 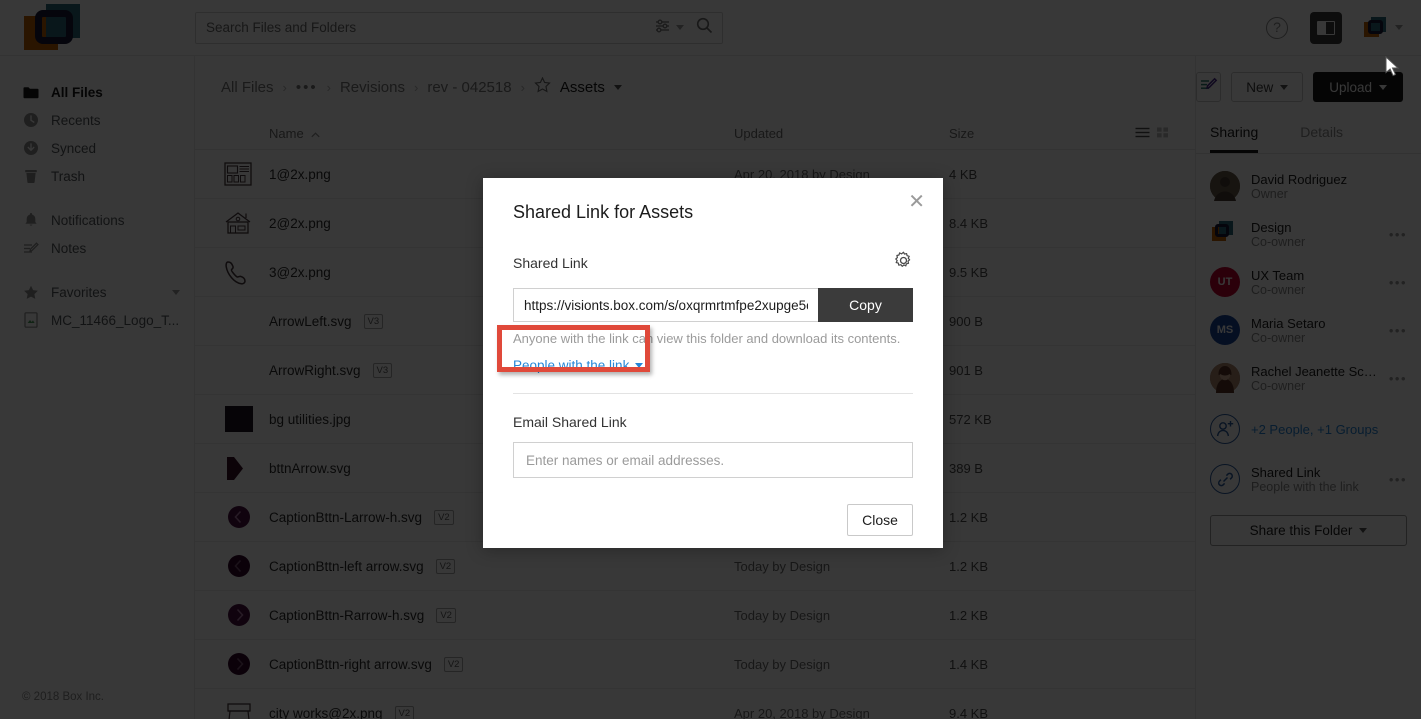 I want to click on copy-button: Copy, so click(x=865, y=305).